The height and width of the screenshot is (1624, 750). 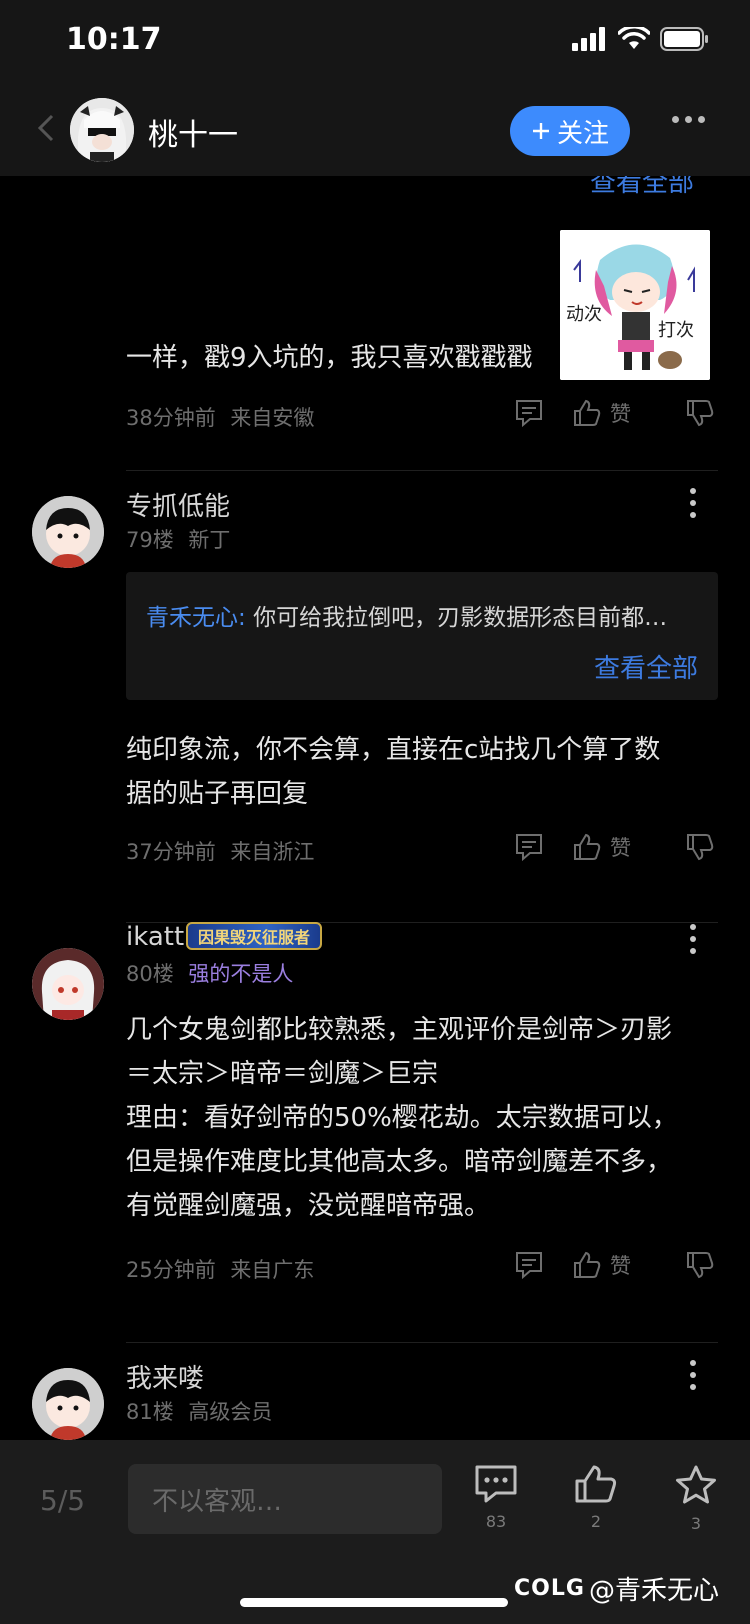 I want to click on comment-meta: 37分钟前 来自浙江, so click(x=220, y=851).